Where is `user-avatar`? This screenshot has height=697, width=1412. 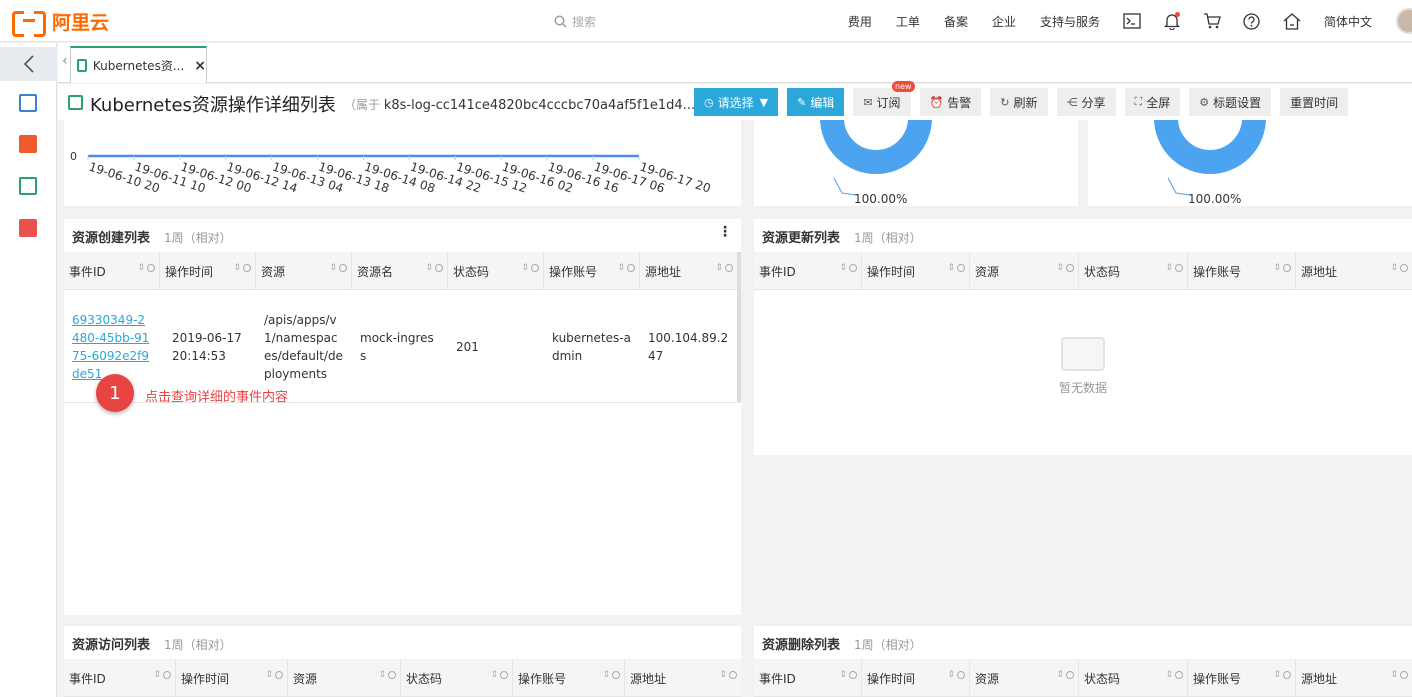 user-avatar is located at coordinates (1404, 21).